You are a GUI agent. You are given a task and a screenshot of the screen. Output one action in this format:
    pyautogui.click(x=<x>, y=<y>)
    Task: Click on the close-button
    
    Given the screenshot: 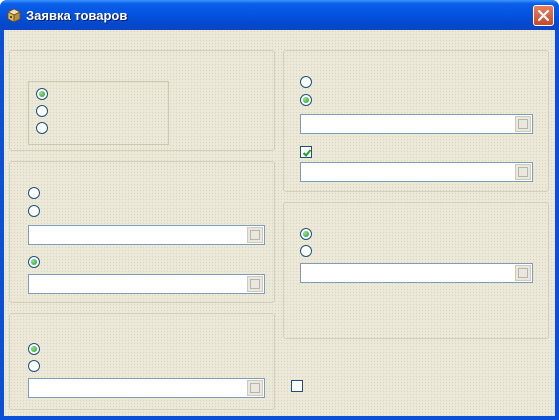 What is the action you would take?
    pyautogui.click(x=543, y=15)
    